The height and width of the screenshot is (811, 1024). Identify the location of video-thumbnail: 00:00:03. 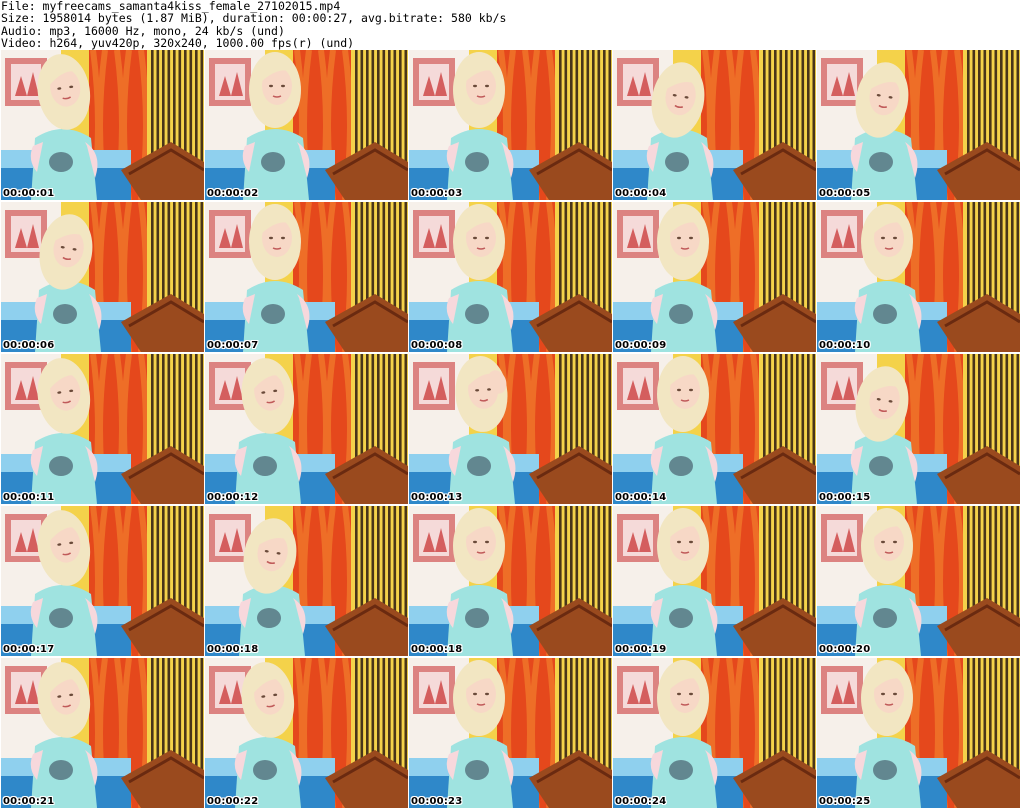
(510, 125).